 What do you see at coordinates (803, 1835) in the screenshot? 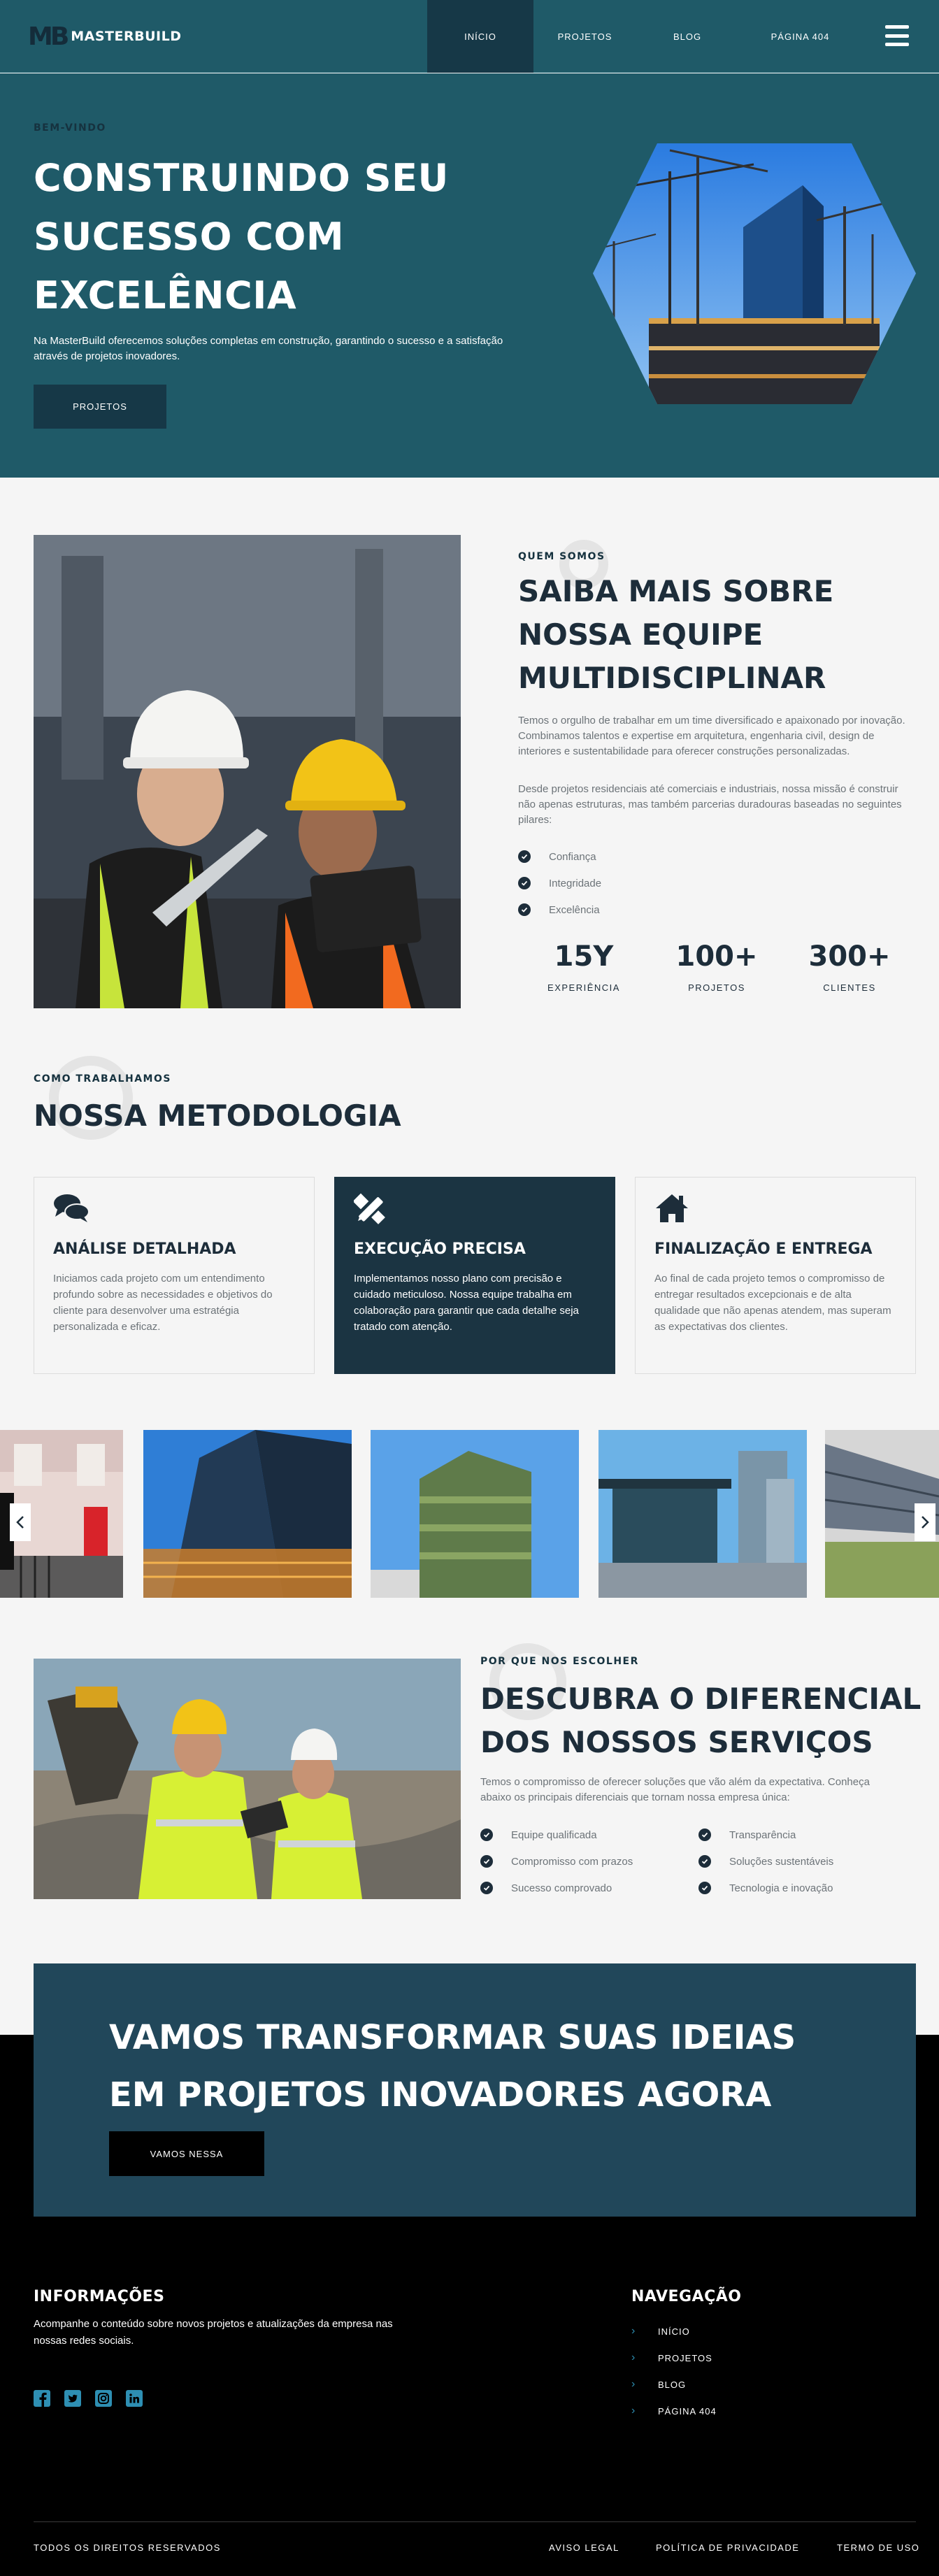
I see `list-item: Transparência` at bounding box center [803, 1835].